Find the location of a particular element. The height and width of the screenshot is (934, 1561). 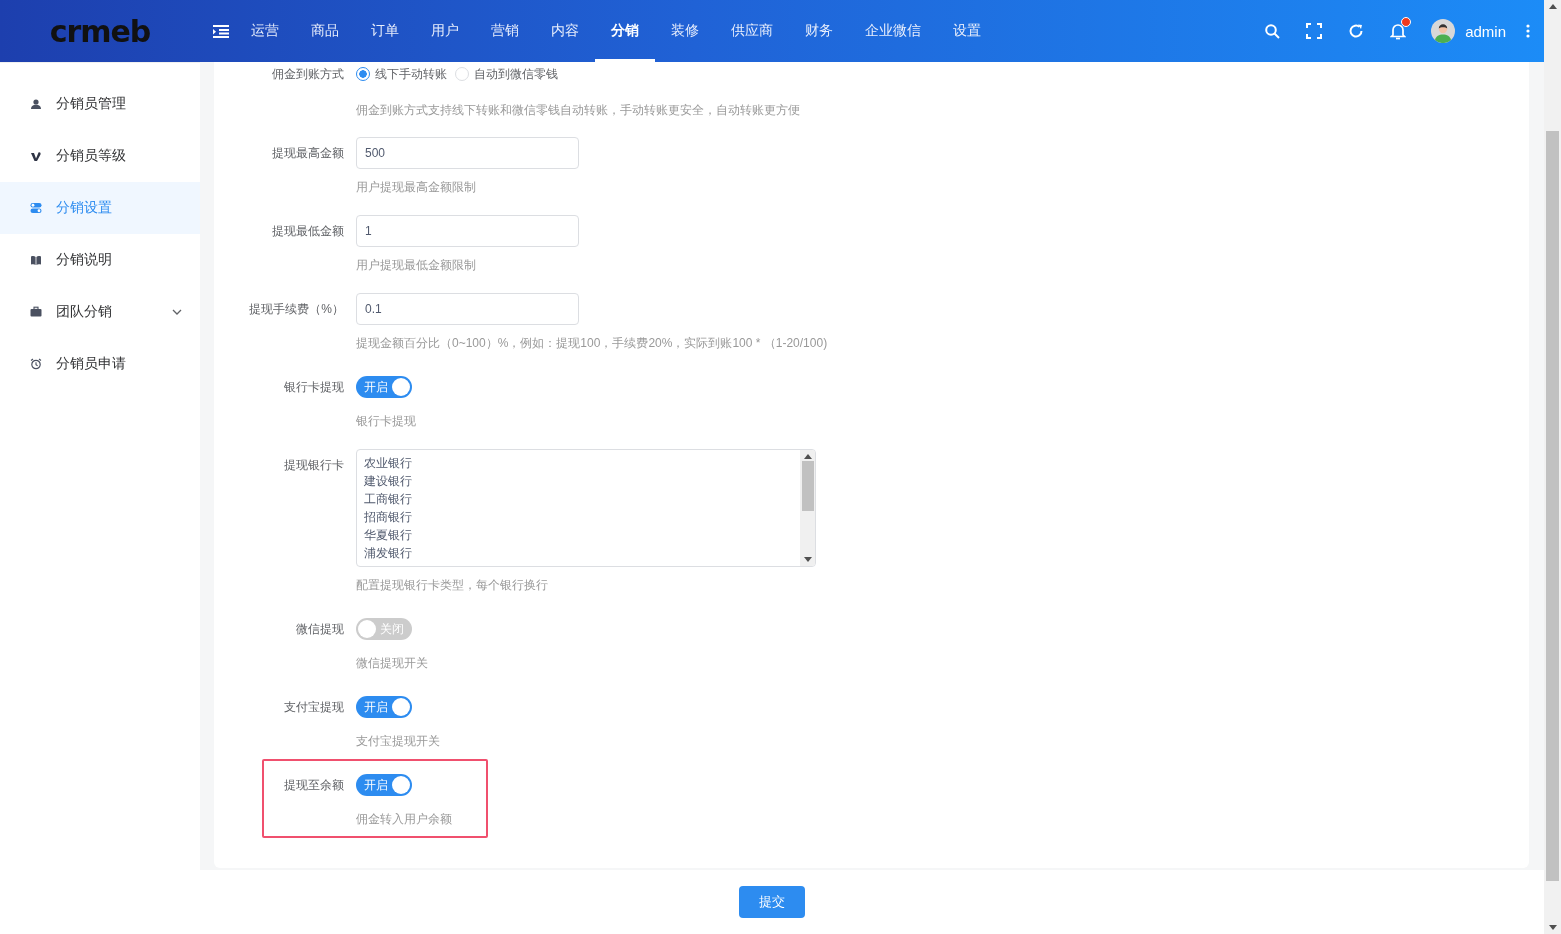

help-text: 微信提现开关 is located at coordinates (392, 663).